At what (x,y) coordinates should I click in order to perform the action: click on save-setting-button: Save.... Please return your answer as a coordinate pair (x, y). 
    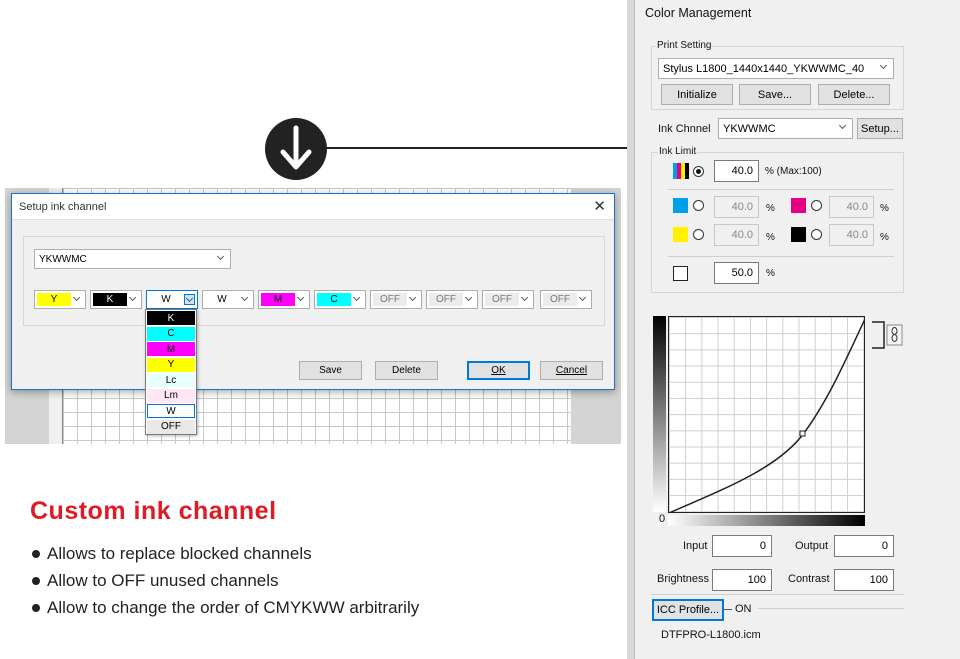
    Looking at the image, I should click on (775, 94).